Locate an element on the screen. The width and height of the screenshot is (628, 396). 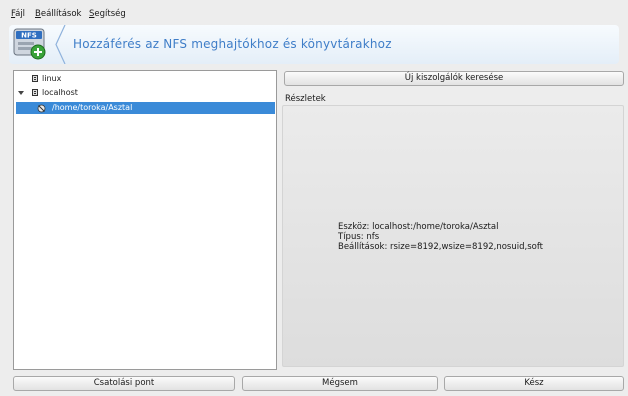
tree-item-label: localhost is located at coordinates (60, 92).